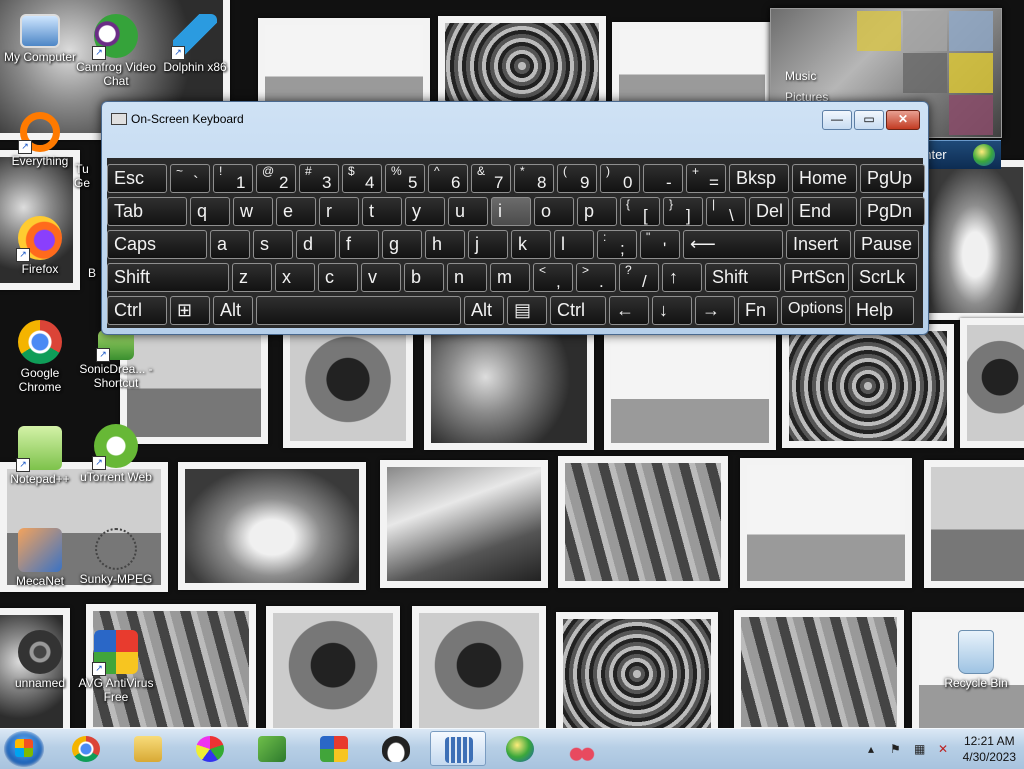 This screenshot has height=769, width=1024. What do you see at coordinates (195, 44) in the screenshot?
I see `desktop-icon-dolphin: ↗ Dolphin x86` at bounding box center [195, 44].